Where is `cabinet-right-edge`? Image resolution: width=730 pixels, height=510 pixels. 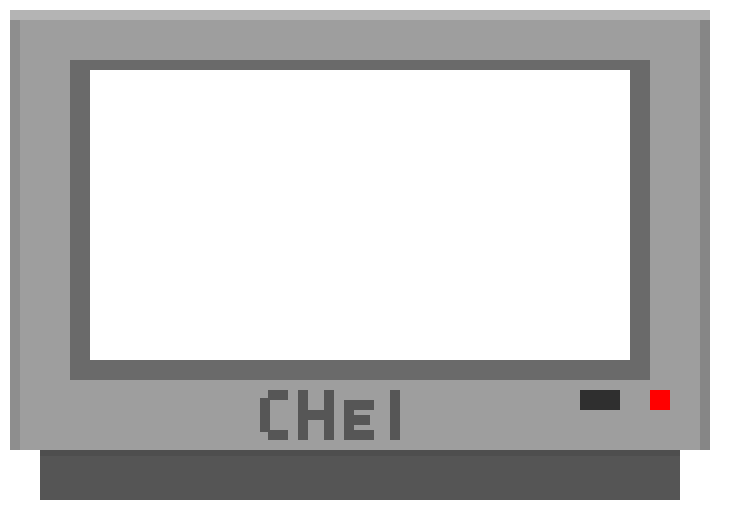
cabinet-right-edge is located at coordinates (705, 235).